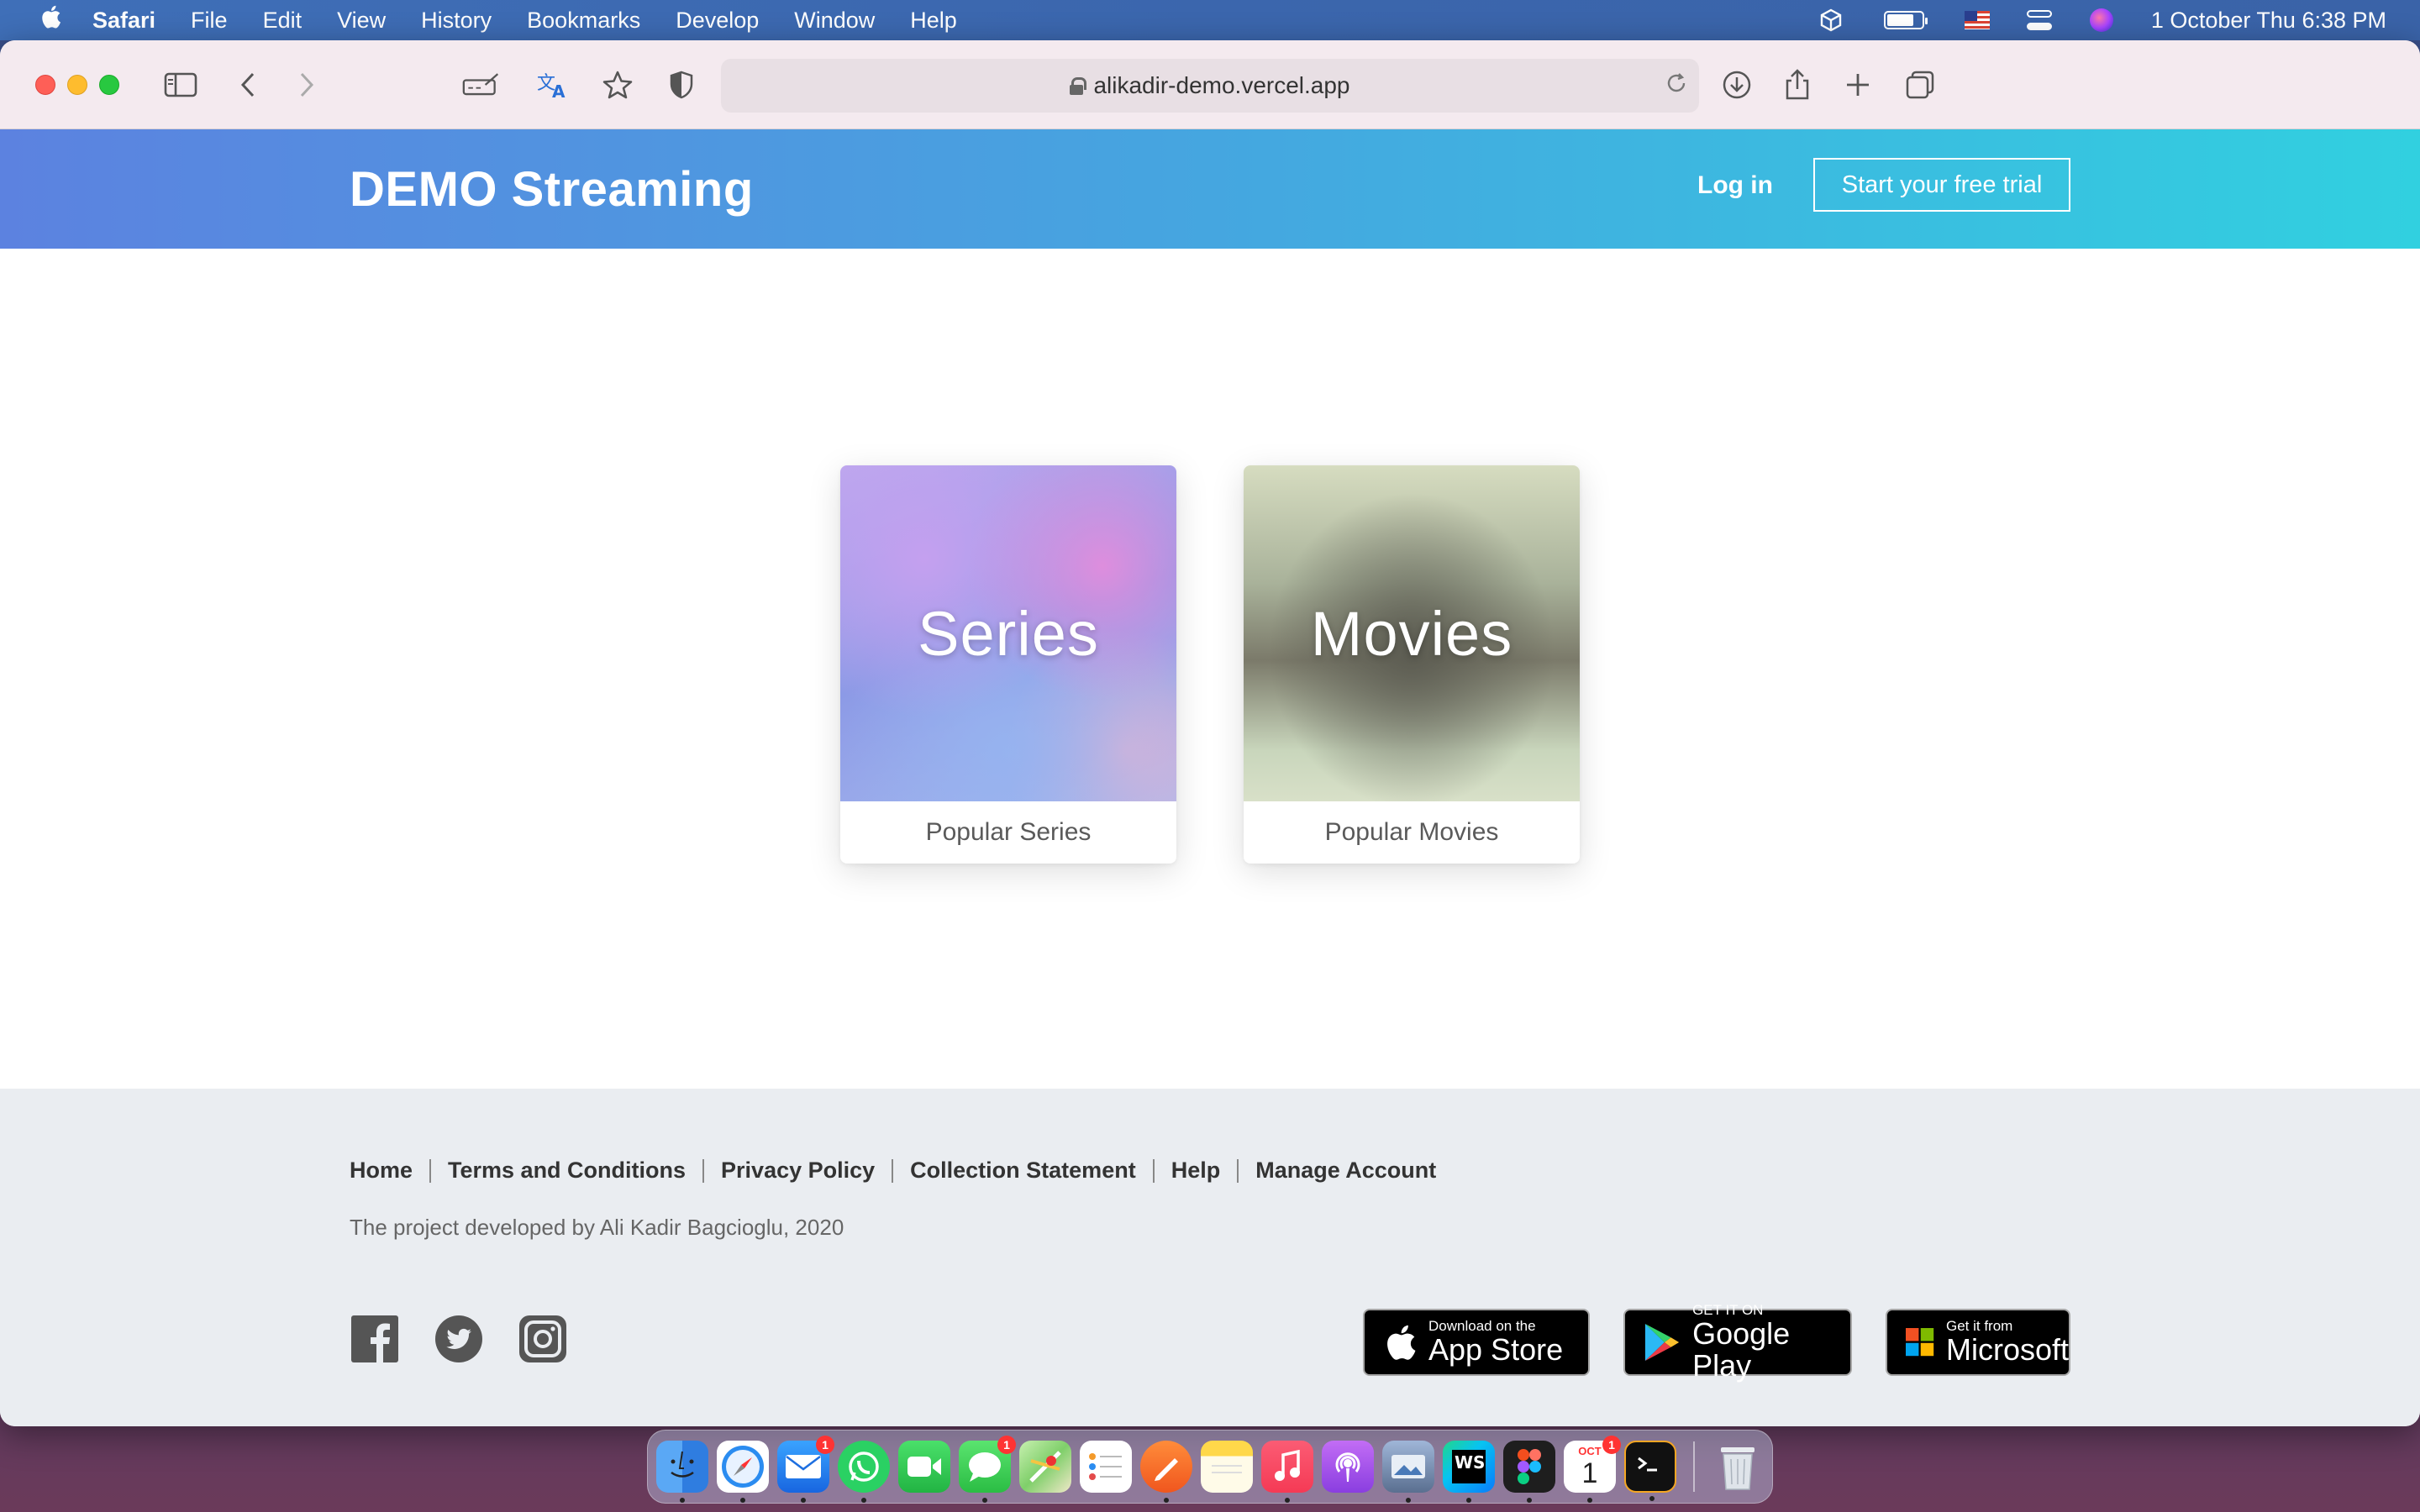 The height and width of the screenshot is (1512, 2420). Describe the element at coordinates (1412, 832) in the screenshot. I see `movies-caption: Popular Movies` at that location.